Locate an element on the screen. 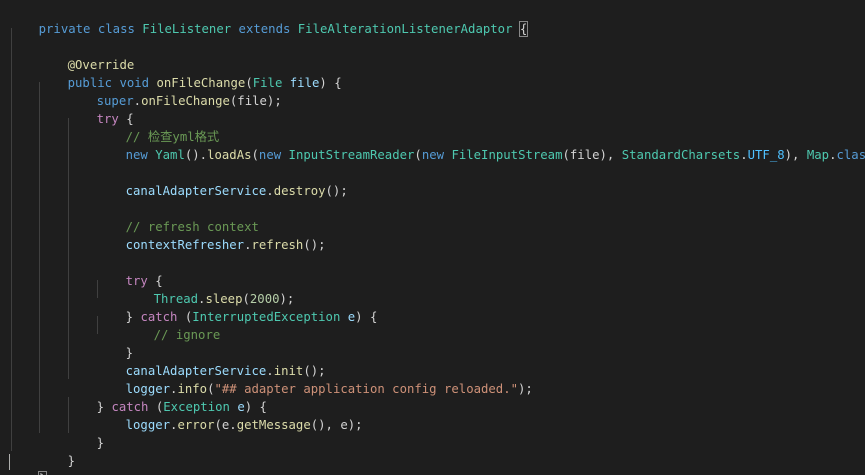  token: canalAdapterService is located at coordinates (196, 191).